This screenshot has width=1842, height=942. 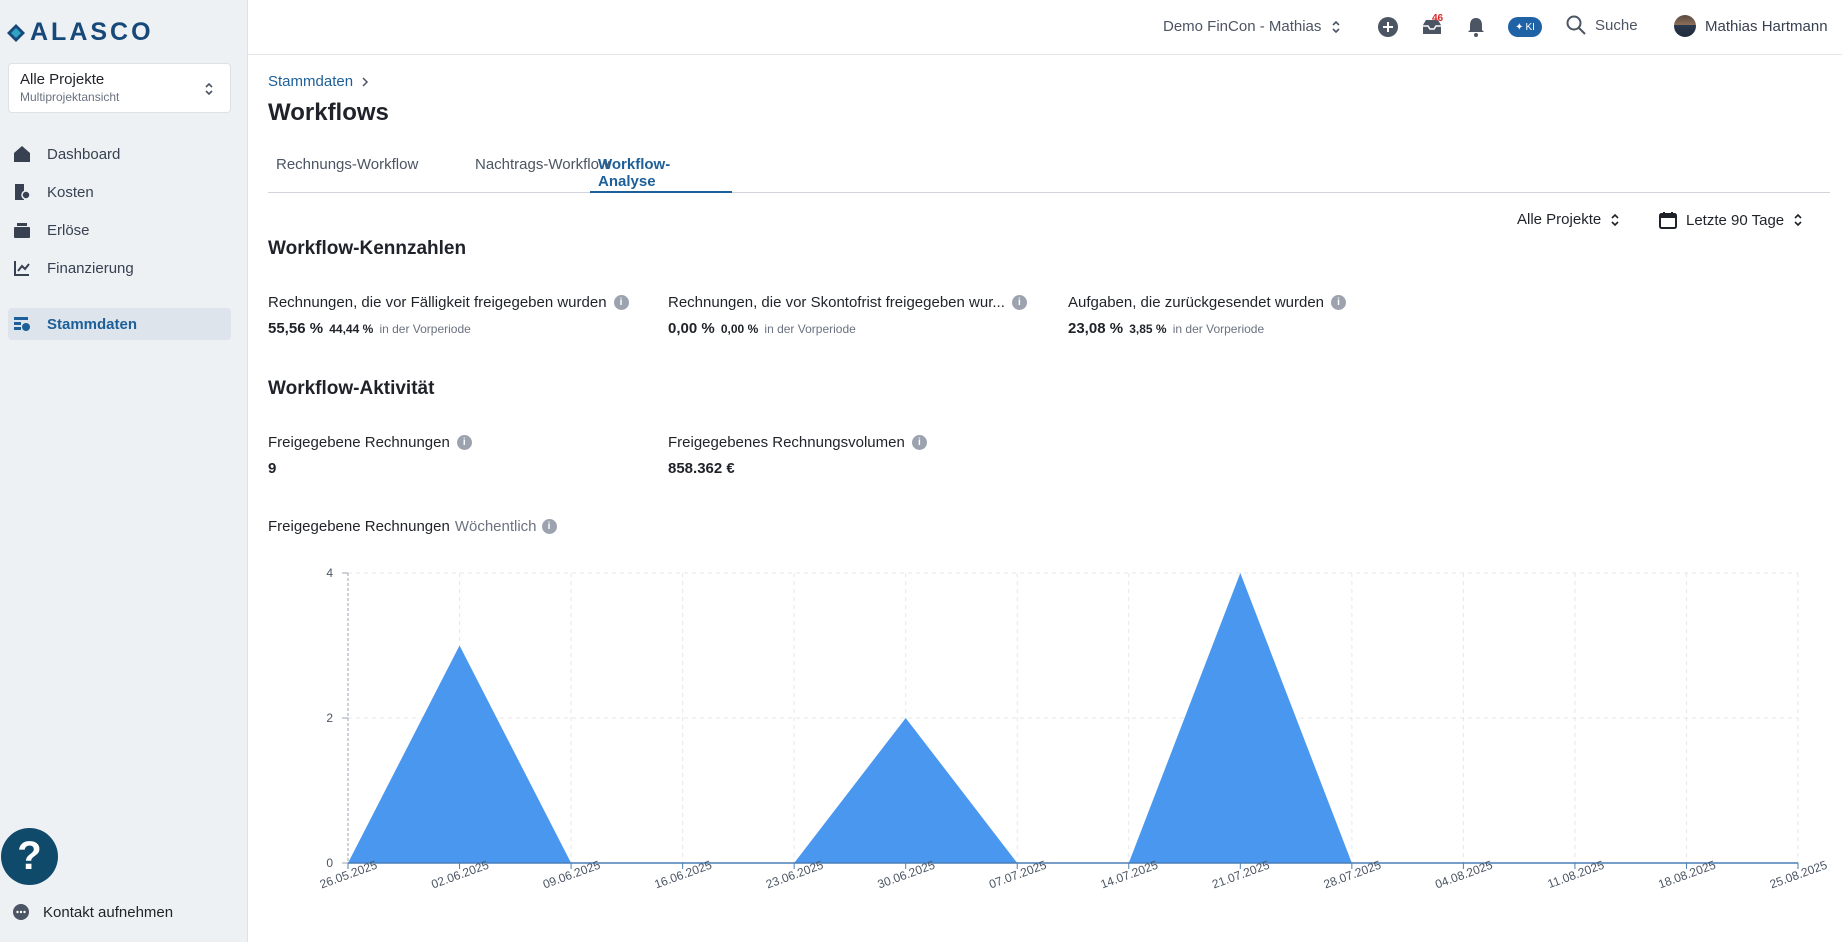 What do you see at coordinates (22, 268) in the screenshot?
I see `financing-icon` at bounding box center [22, 268].